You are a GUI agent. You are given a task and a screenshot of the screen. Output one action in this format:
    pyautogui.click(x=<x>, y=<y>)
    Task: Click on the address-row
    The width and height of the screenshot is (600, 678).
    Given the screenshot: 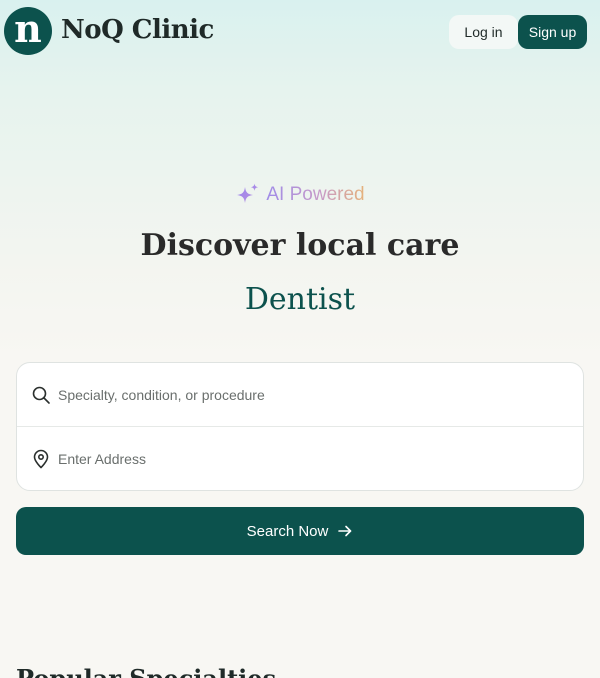 What is the action you would take?
    pyautogui.click(x=300, y=459)
    